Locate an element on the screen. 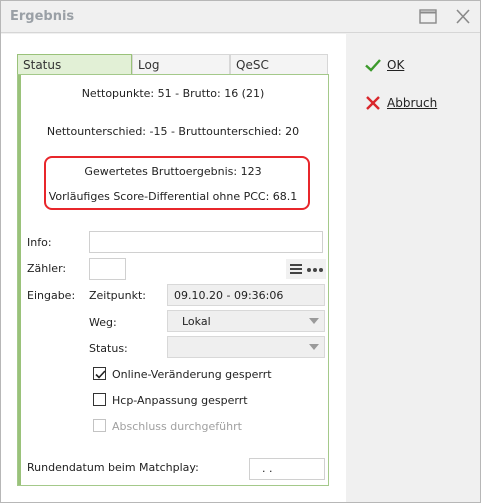  channel-label: Weg: is located at coordinates (103, 322).